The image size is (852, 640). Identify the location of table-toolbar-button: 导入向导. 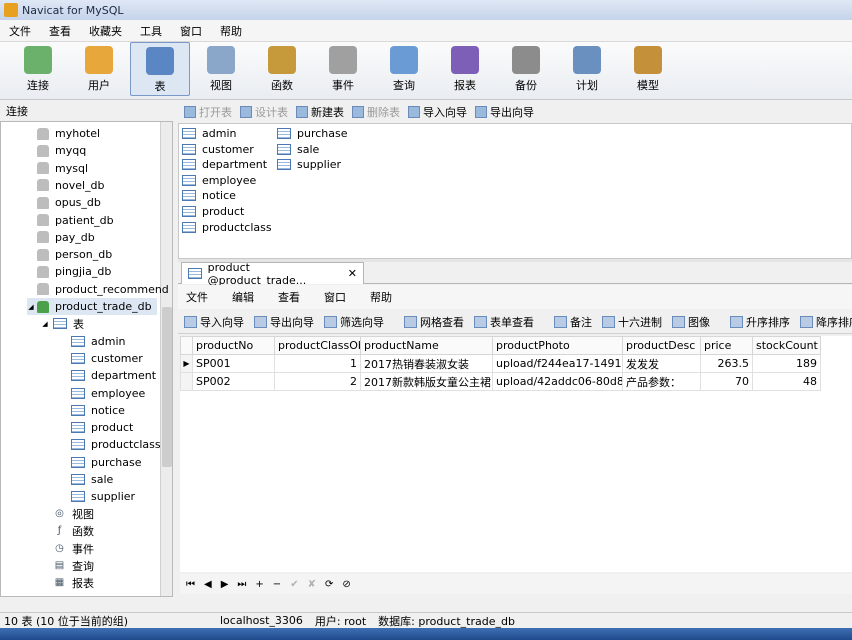
(214, 322).